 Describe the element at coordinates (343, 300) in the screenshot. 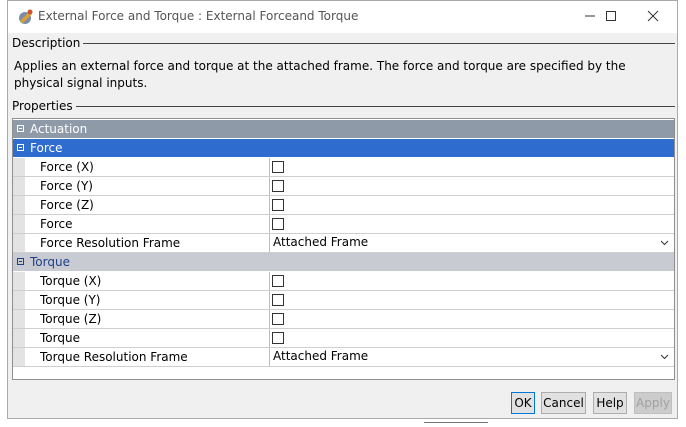

I see `property-row-torque-y: Torque (Y)` at that location.